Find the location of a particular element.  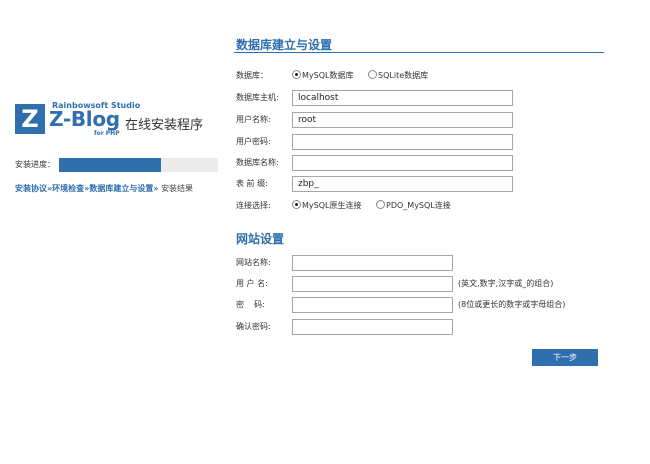

database-section-title: 数据库建立与设置 is located at coordinates (284, 45).